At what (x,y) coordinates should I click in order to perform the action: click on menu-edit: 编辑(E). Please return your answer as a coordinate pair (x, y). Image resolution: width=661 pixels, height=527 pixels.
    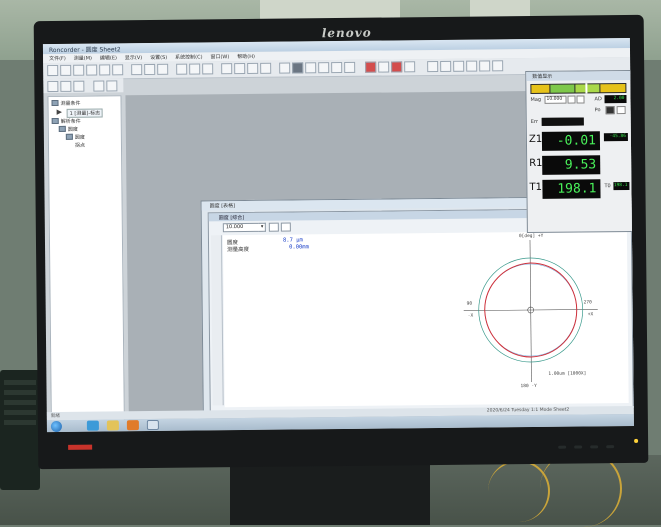
    Looking at the image, I should click on (108, 57).